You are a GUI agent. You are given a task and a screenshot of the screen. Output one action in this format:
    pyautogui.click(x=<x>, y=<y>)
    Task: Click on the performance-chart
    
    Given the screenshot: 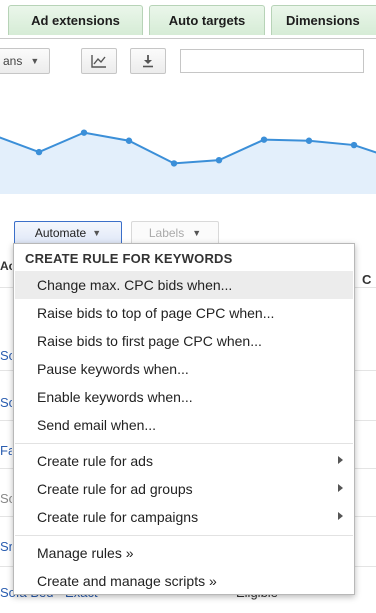 What is the action you would take?
    pyautogui.click(x=188, y=161)
    